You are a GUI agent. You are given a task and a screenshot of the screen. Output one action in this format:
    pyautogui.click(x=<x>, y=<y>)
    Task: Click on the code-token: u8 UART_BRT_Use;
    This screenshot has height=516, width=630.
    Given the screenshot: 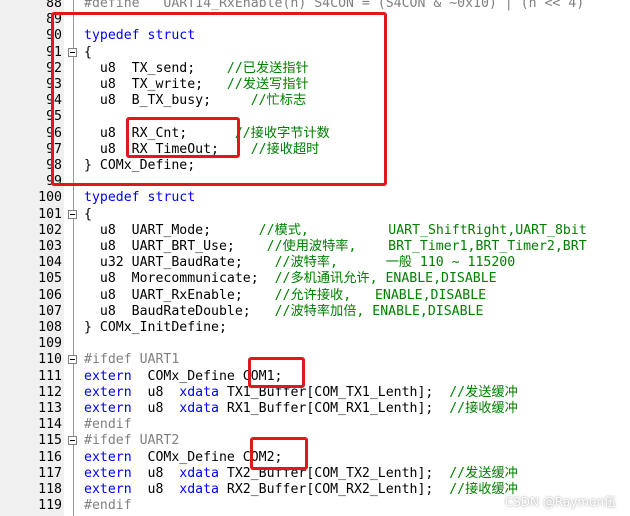 What is the action you would take?
    pyautogui.click(x=175, y=246)
    